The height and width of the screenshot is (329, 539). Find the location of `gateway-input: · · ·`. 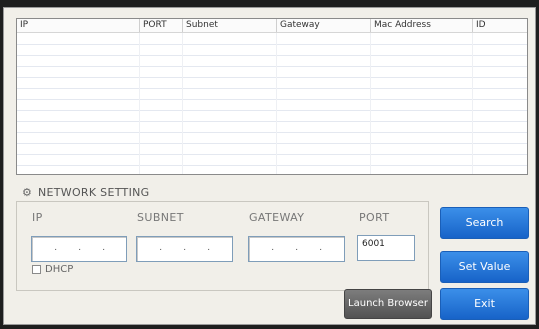

gateway-input: · · · is located at coordinates (296, 249).